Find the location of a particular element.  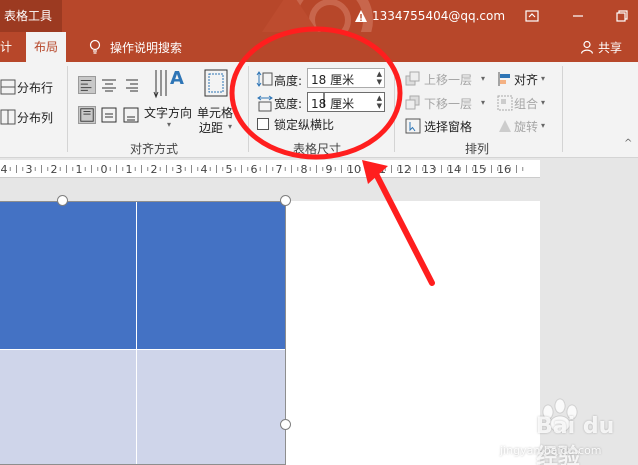

width-spinner-arrows: ▲ ▼ is located at coordinates (379, 102).